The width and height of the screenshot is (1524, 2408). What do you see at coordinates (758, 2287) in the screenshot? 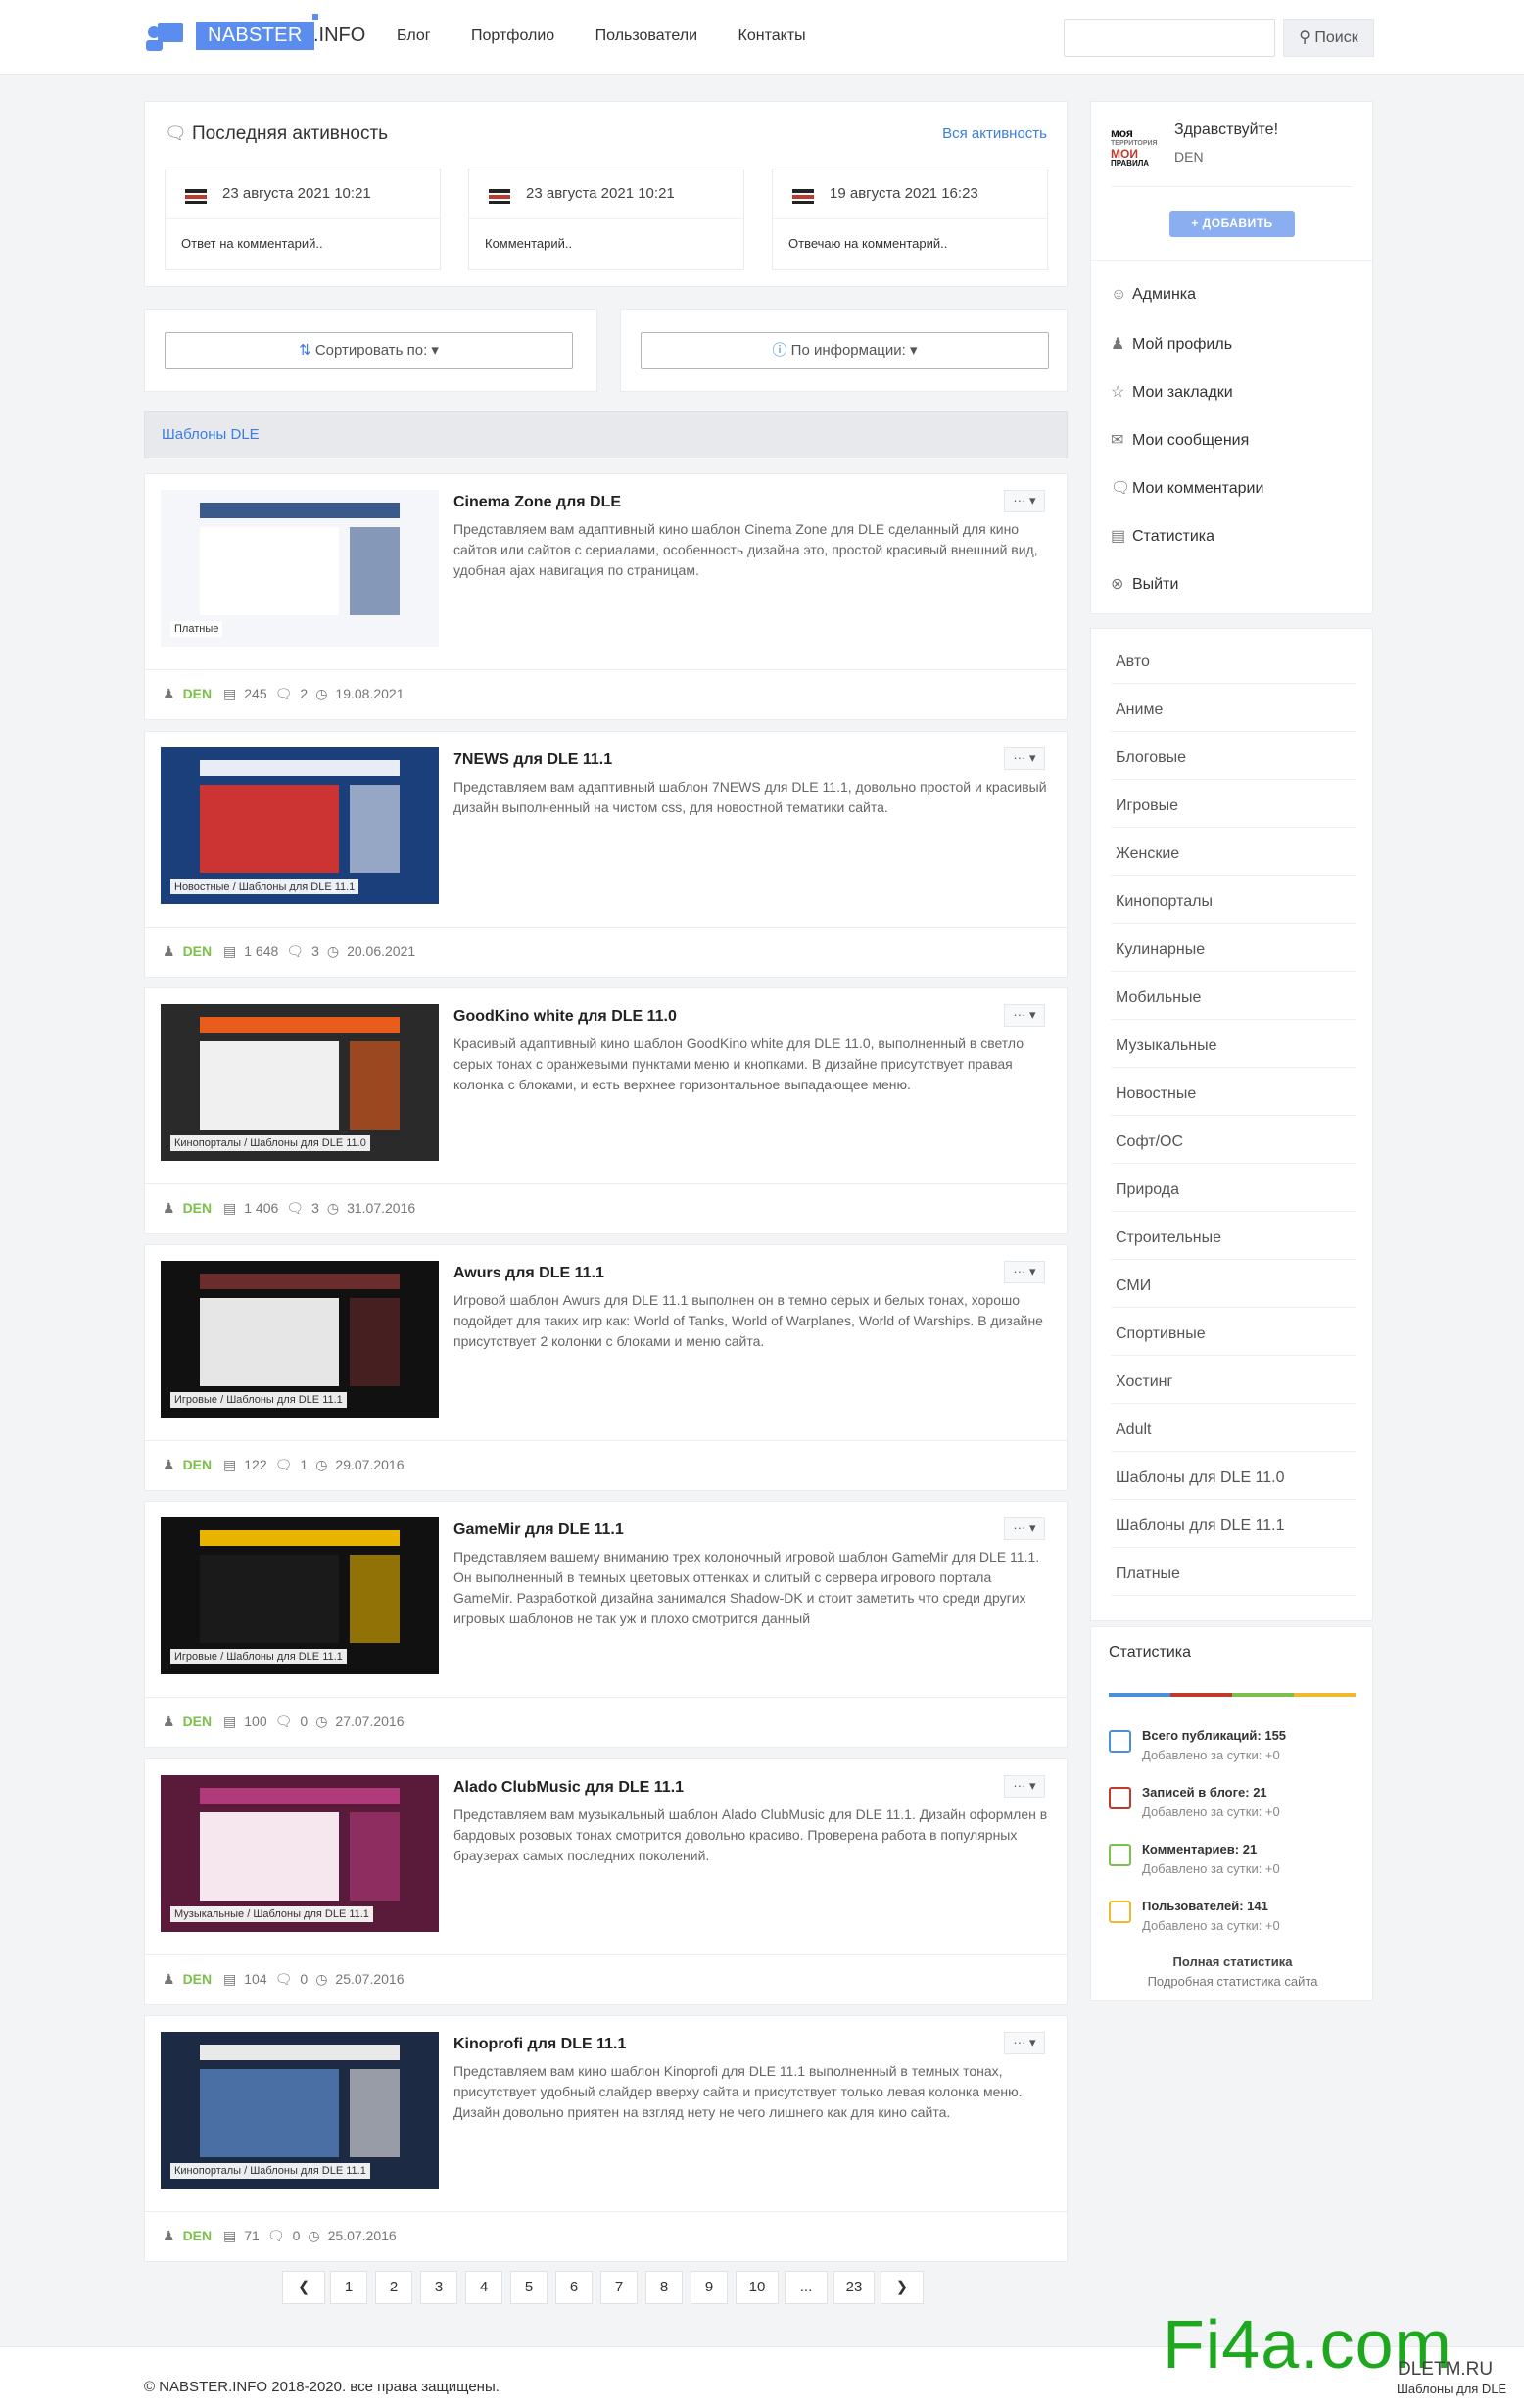
I see `page-10: 10` at bounding box center [758, 2287].